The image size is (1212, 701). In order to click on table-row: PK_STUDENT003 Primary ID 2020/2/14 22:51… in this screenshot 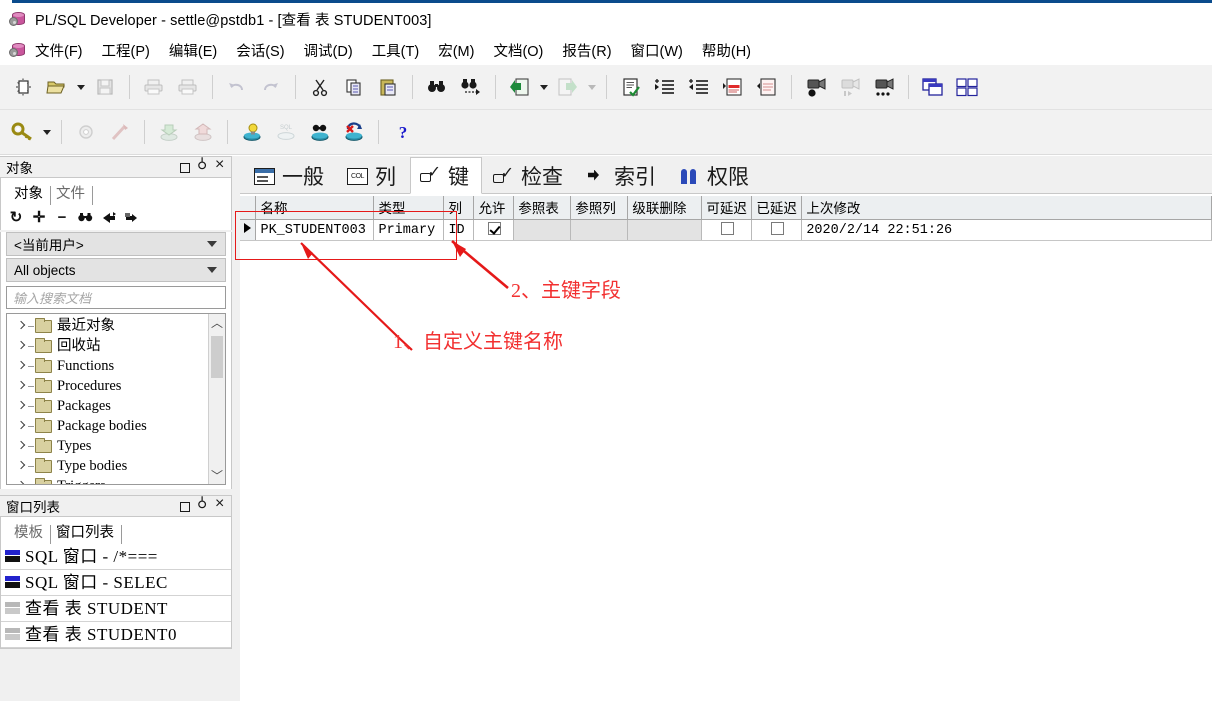, I will do `click(726, 230)`.